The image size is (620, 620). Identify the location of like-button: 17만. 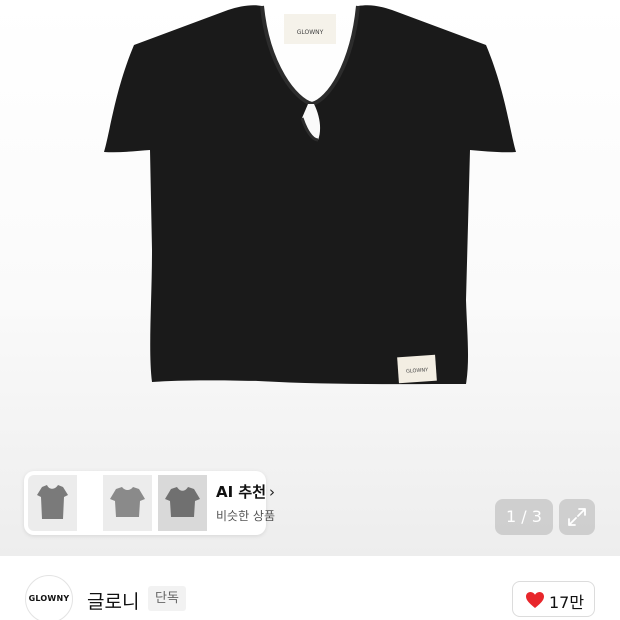
(553, 599).